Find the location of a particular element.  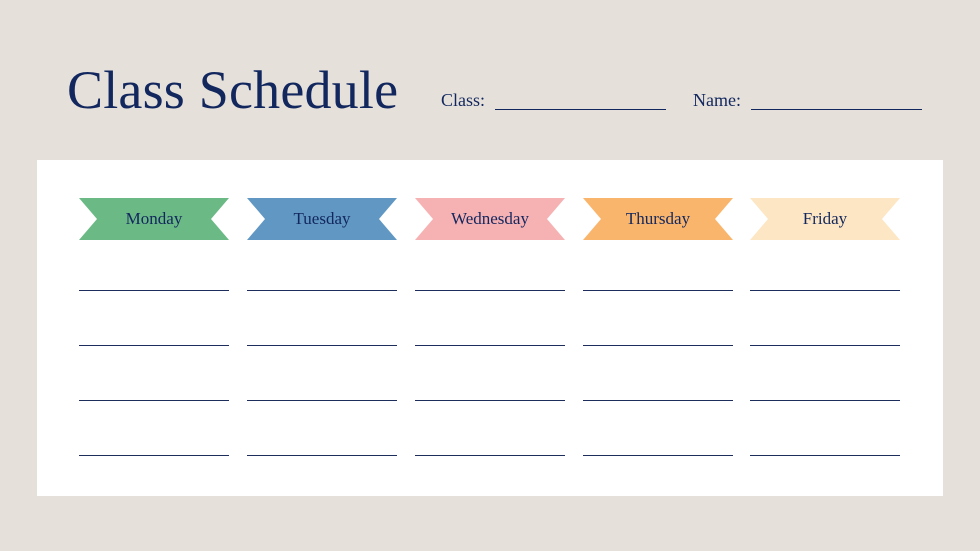

class-input-line is located at coordinates (581, 109).